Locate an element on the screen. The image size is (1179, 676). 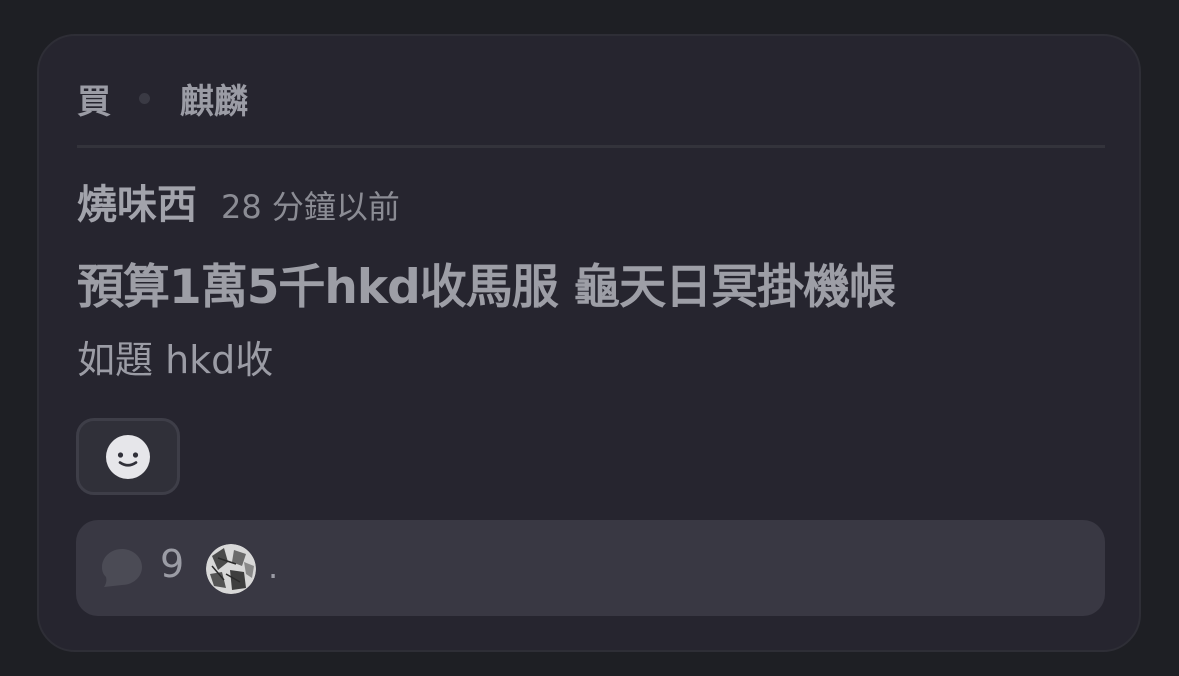
tag-buy: 買 is located at coordinates (94, 98).